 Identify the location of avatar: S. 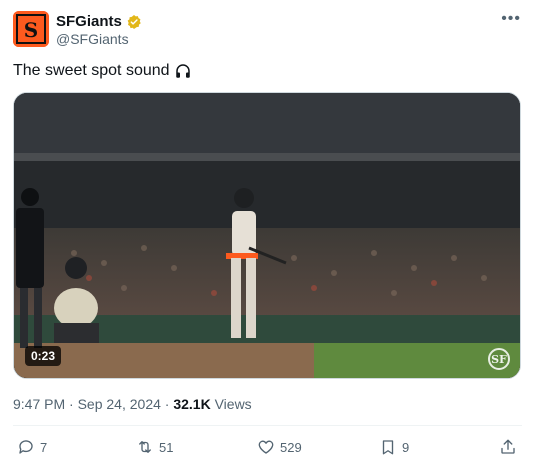
(31, 29).